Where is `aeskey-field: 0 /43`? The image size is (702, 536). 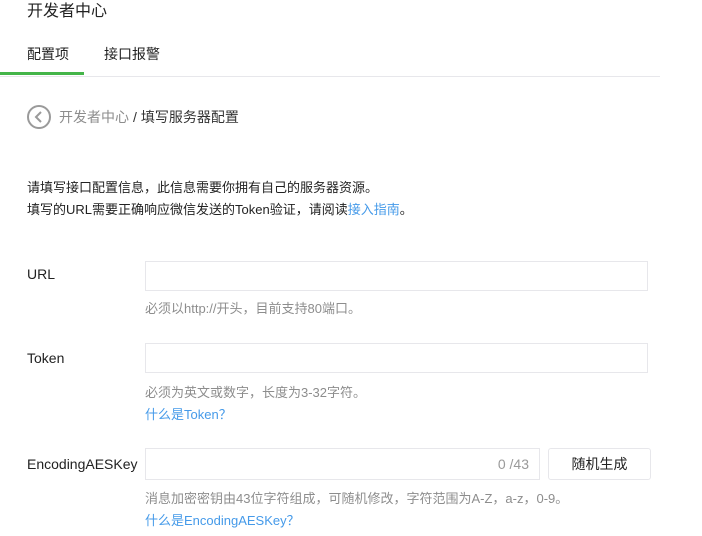
aeskey-field: 0 /43 is located at coordinates (342, 464).